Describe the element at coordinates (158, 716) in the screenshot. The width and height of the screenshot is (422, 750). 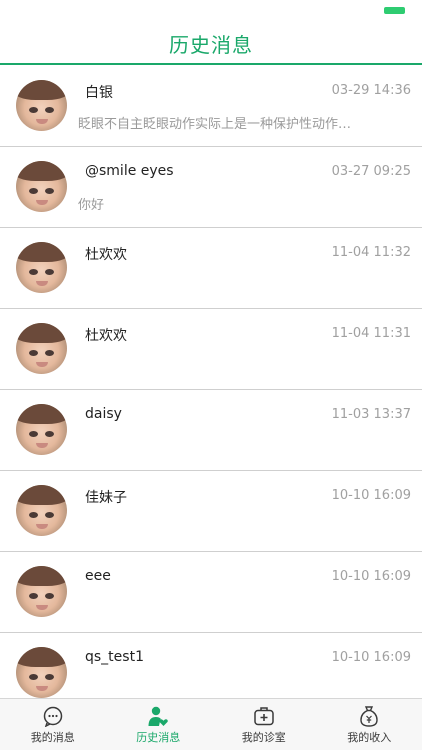
I see `person-heart-icon` at that location.